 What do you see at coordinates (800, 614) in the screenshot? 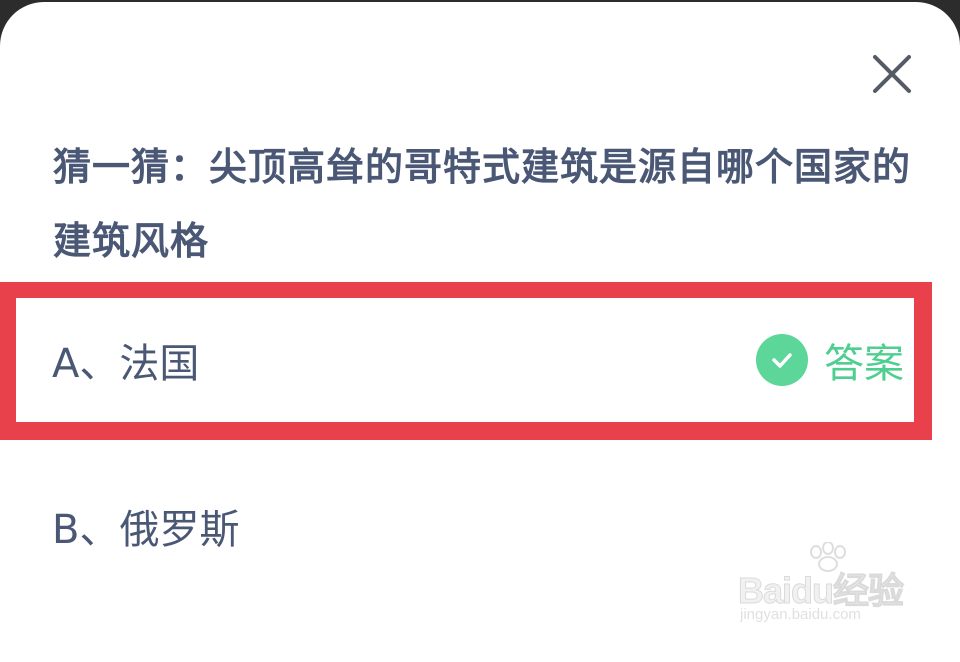
I see `watermark-url: jingyan.baidu.com` at bounding box center [800, 614].